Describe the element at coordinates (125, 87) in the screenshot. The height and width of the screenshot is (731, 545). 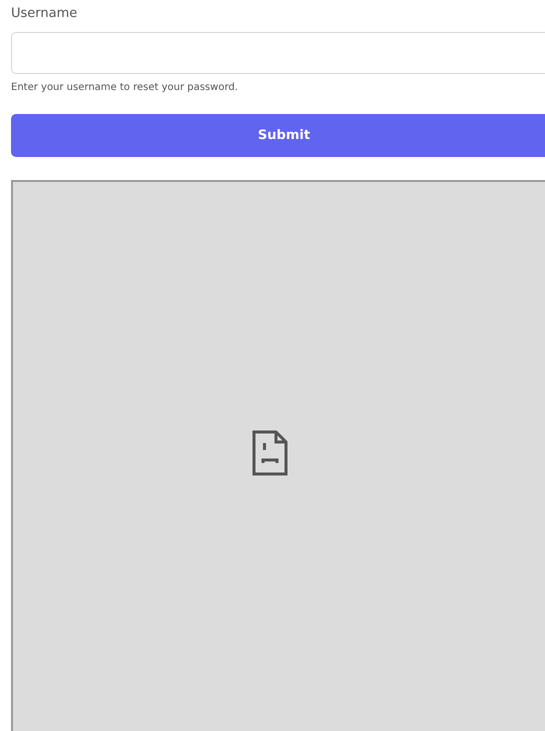
I see `hint-text: Enter your username to reset your password.` at that location.